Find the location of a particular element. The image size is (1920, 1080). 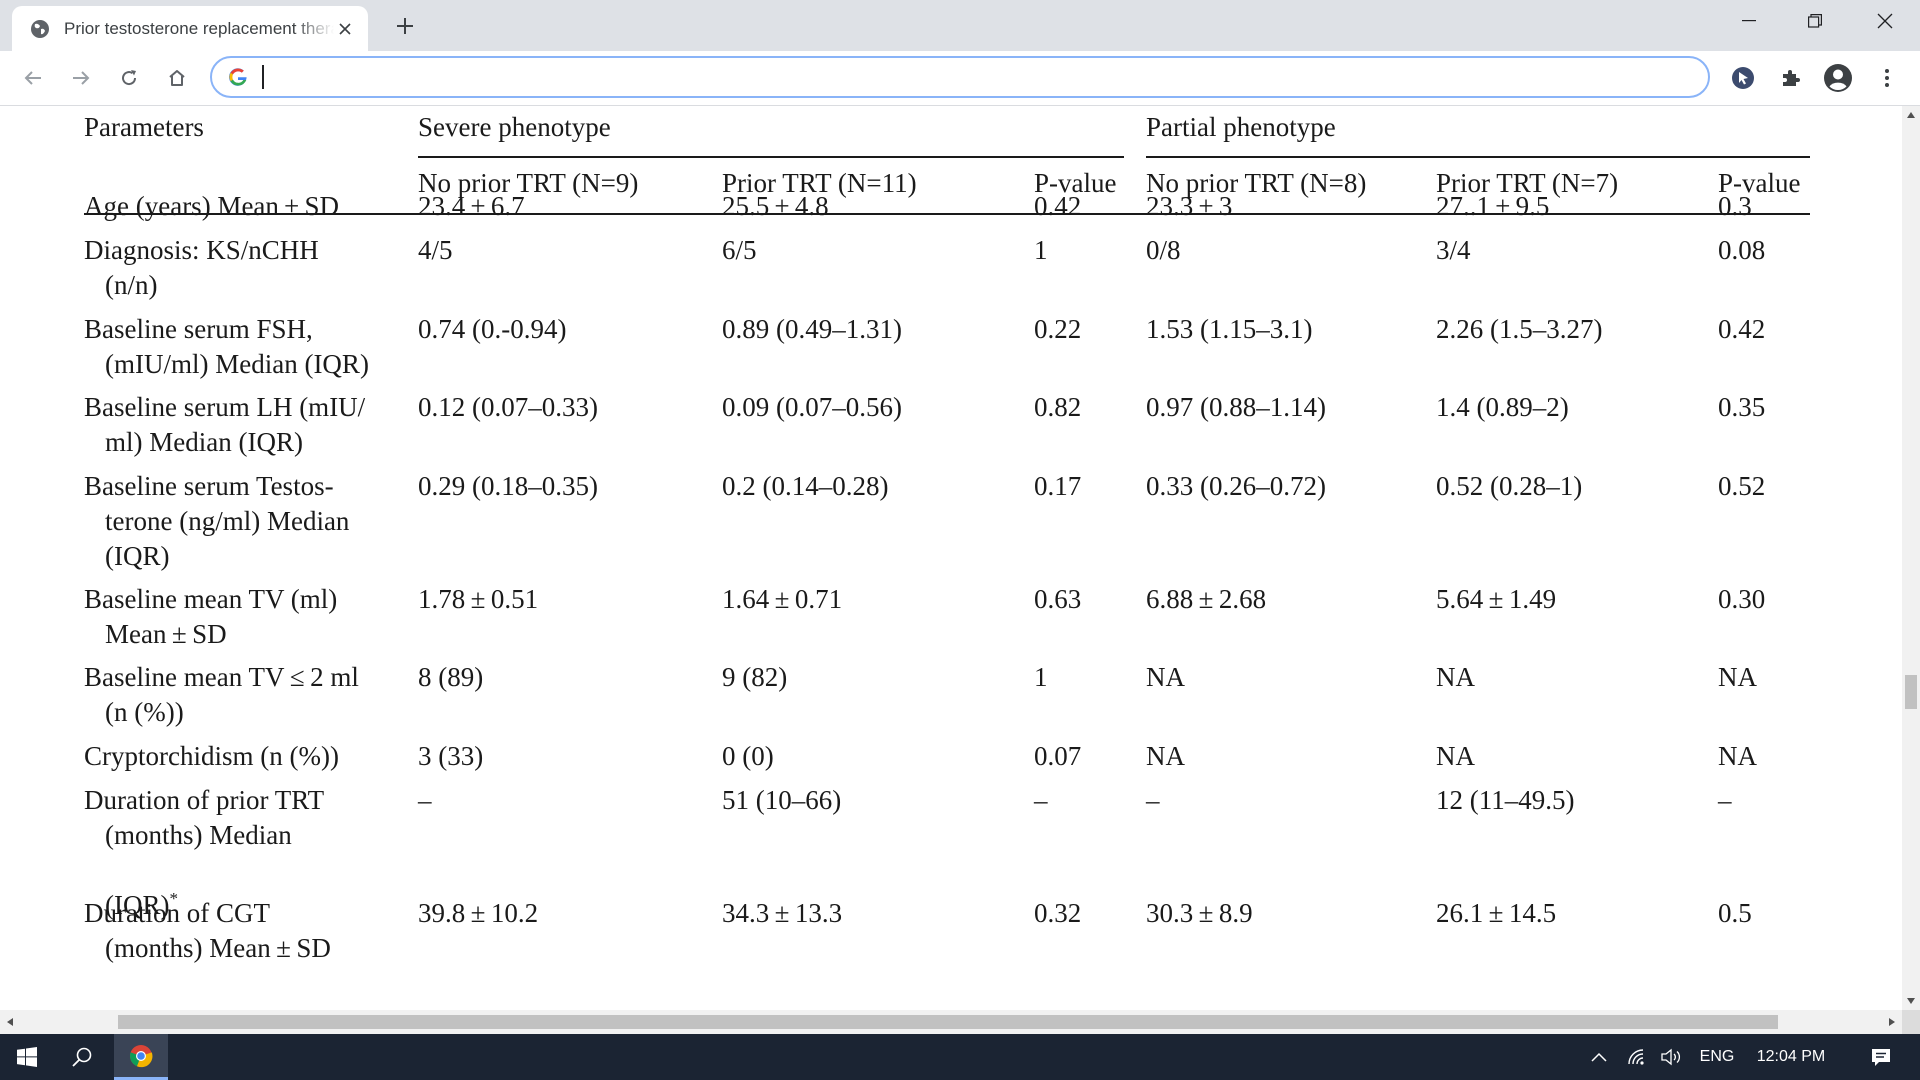

kebab-menu-icon is located at coordinates (1887, 78).